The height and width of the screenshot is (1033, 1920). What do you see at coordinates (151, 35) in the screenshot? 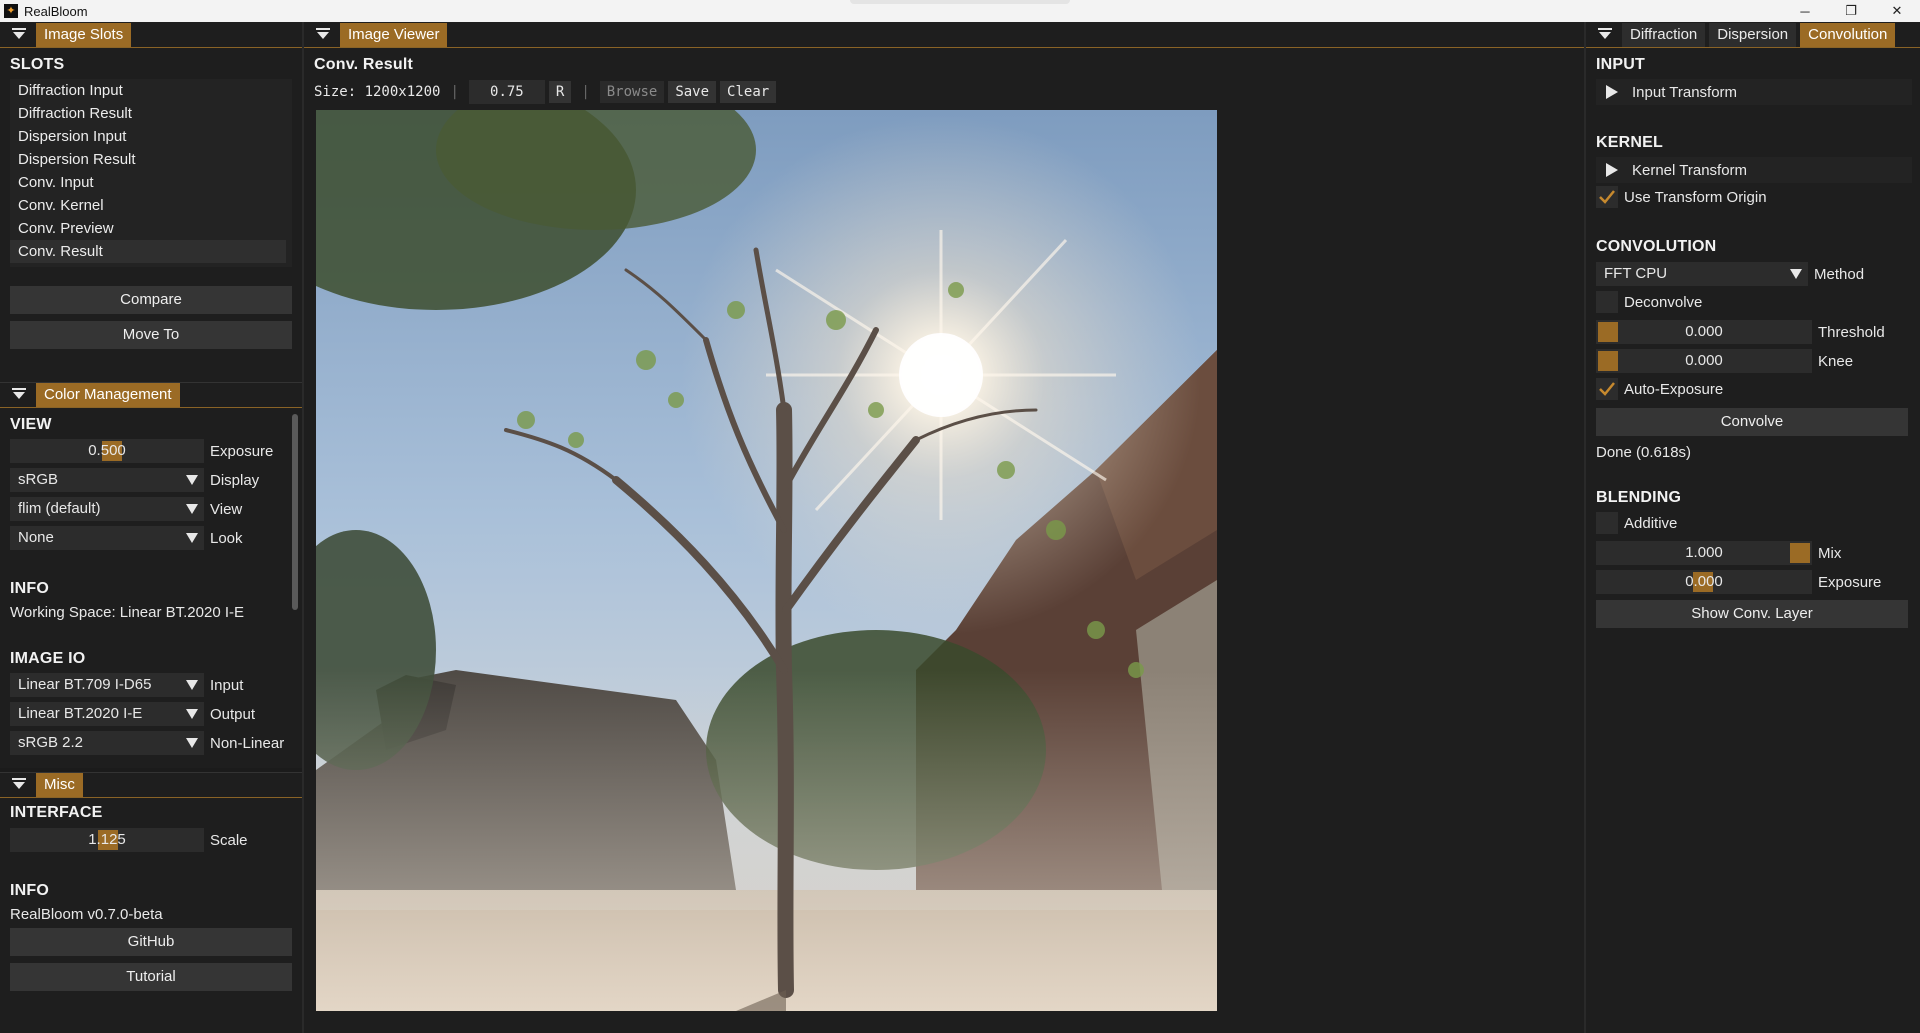
I see `image-slots-tabbar: Image Slots` at bounding box center [151, 35].